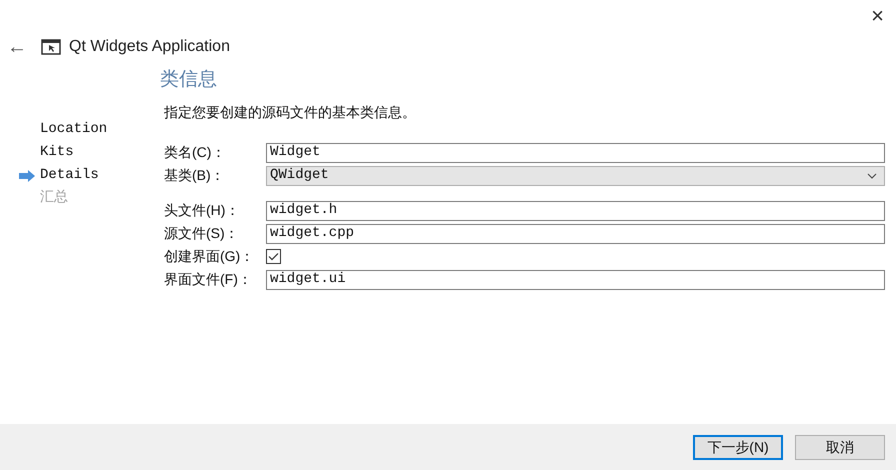 This screenshot has height=470, width=896. I want to click on wizard-step: 汇总, so click(54, 198).